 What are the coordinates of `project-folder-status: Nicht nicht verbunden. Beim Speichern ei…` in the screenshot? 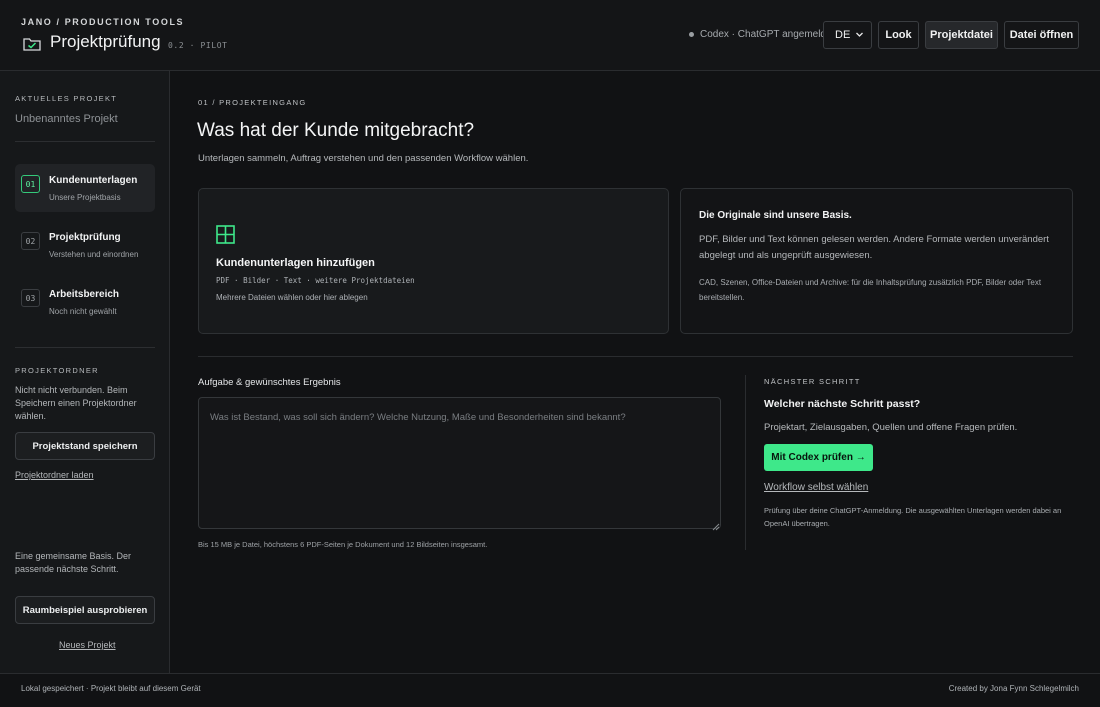 It's located at (76, 403).